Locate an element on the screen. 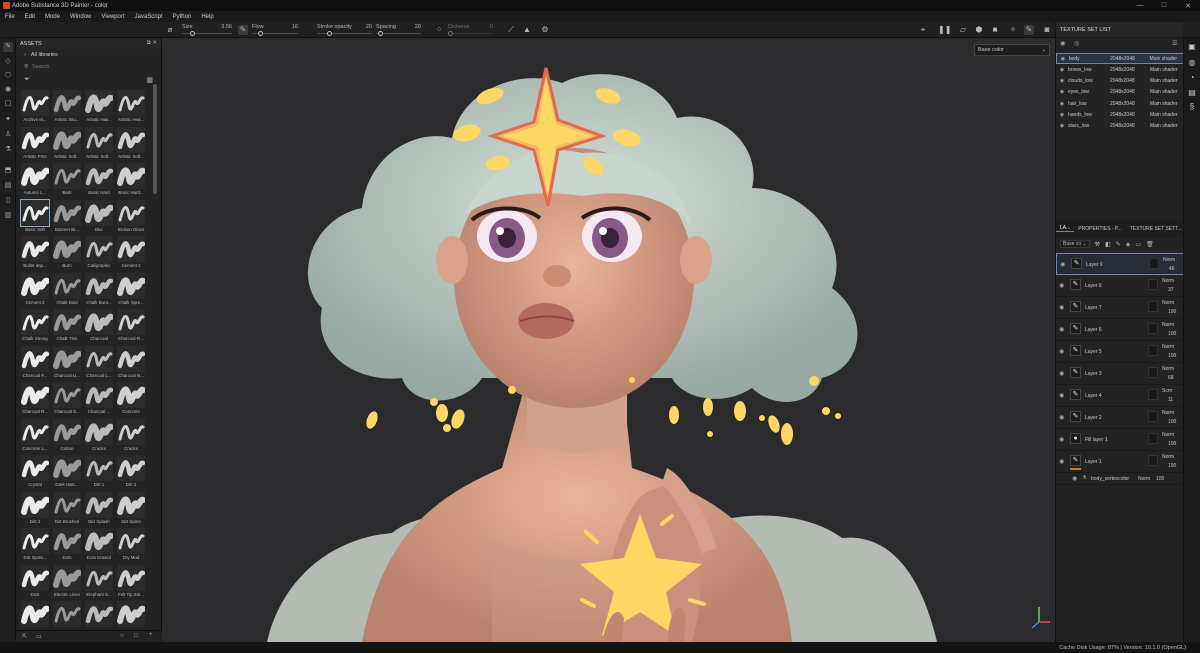 The height and width of the screenshot is (653, 1200). projection-icon: ⬡ is located at coordinates (8, 76).